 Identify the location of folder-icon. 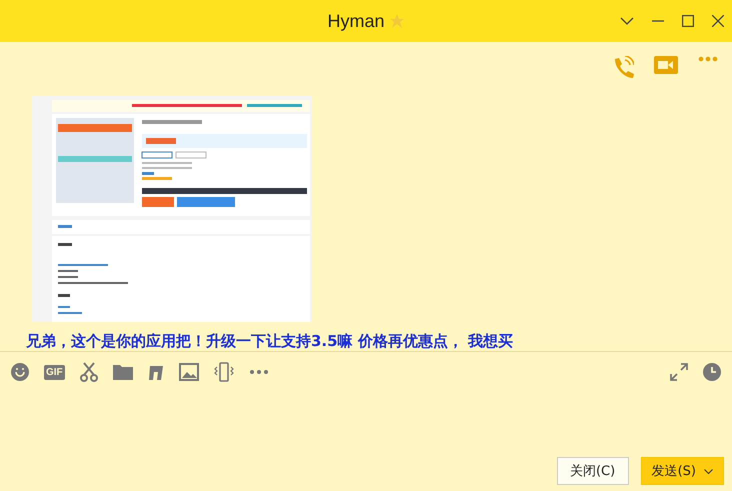
(122, 372).